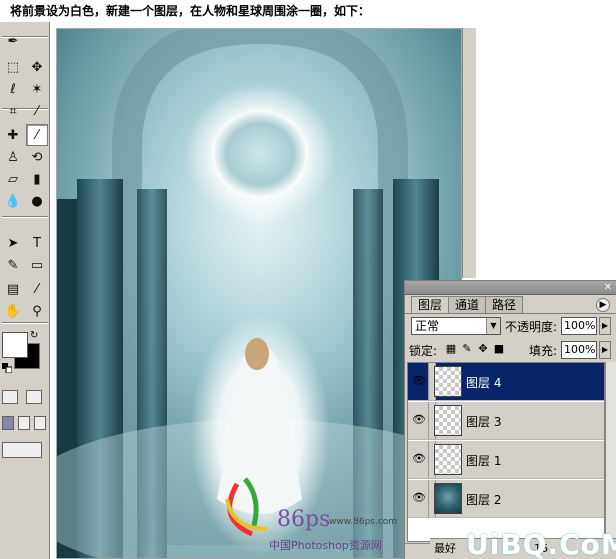 This screenshot has width=616, height=559. Describe the element at coordinates (510, 288) in the screenshot. I see `panel-titlebar: ✕` at that location.